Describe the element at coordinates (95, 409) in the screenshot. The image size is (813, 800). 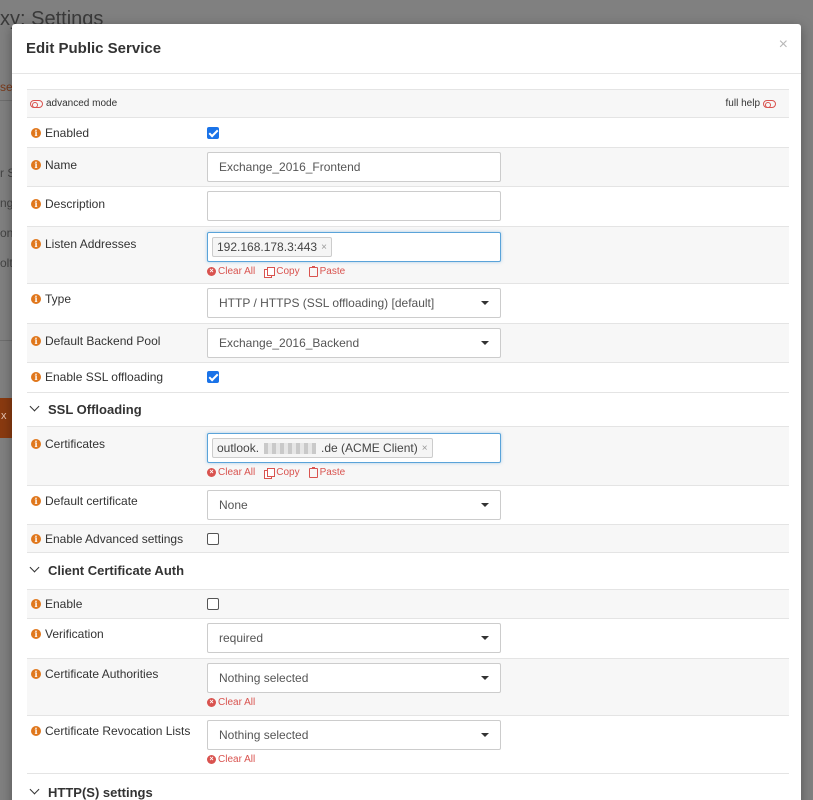
I see `section-title: SSL Offloading` at that location.